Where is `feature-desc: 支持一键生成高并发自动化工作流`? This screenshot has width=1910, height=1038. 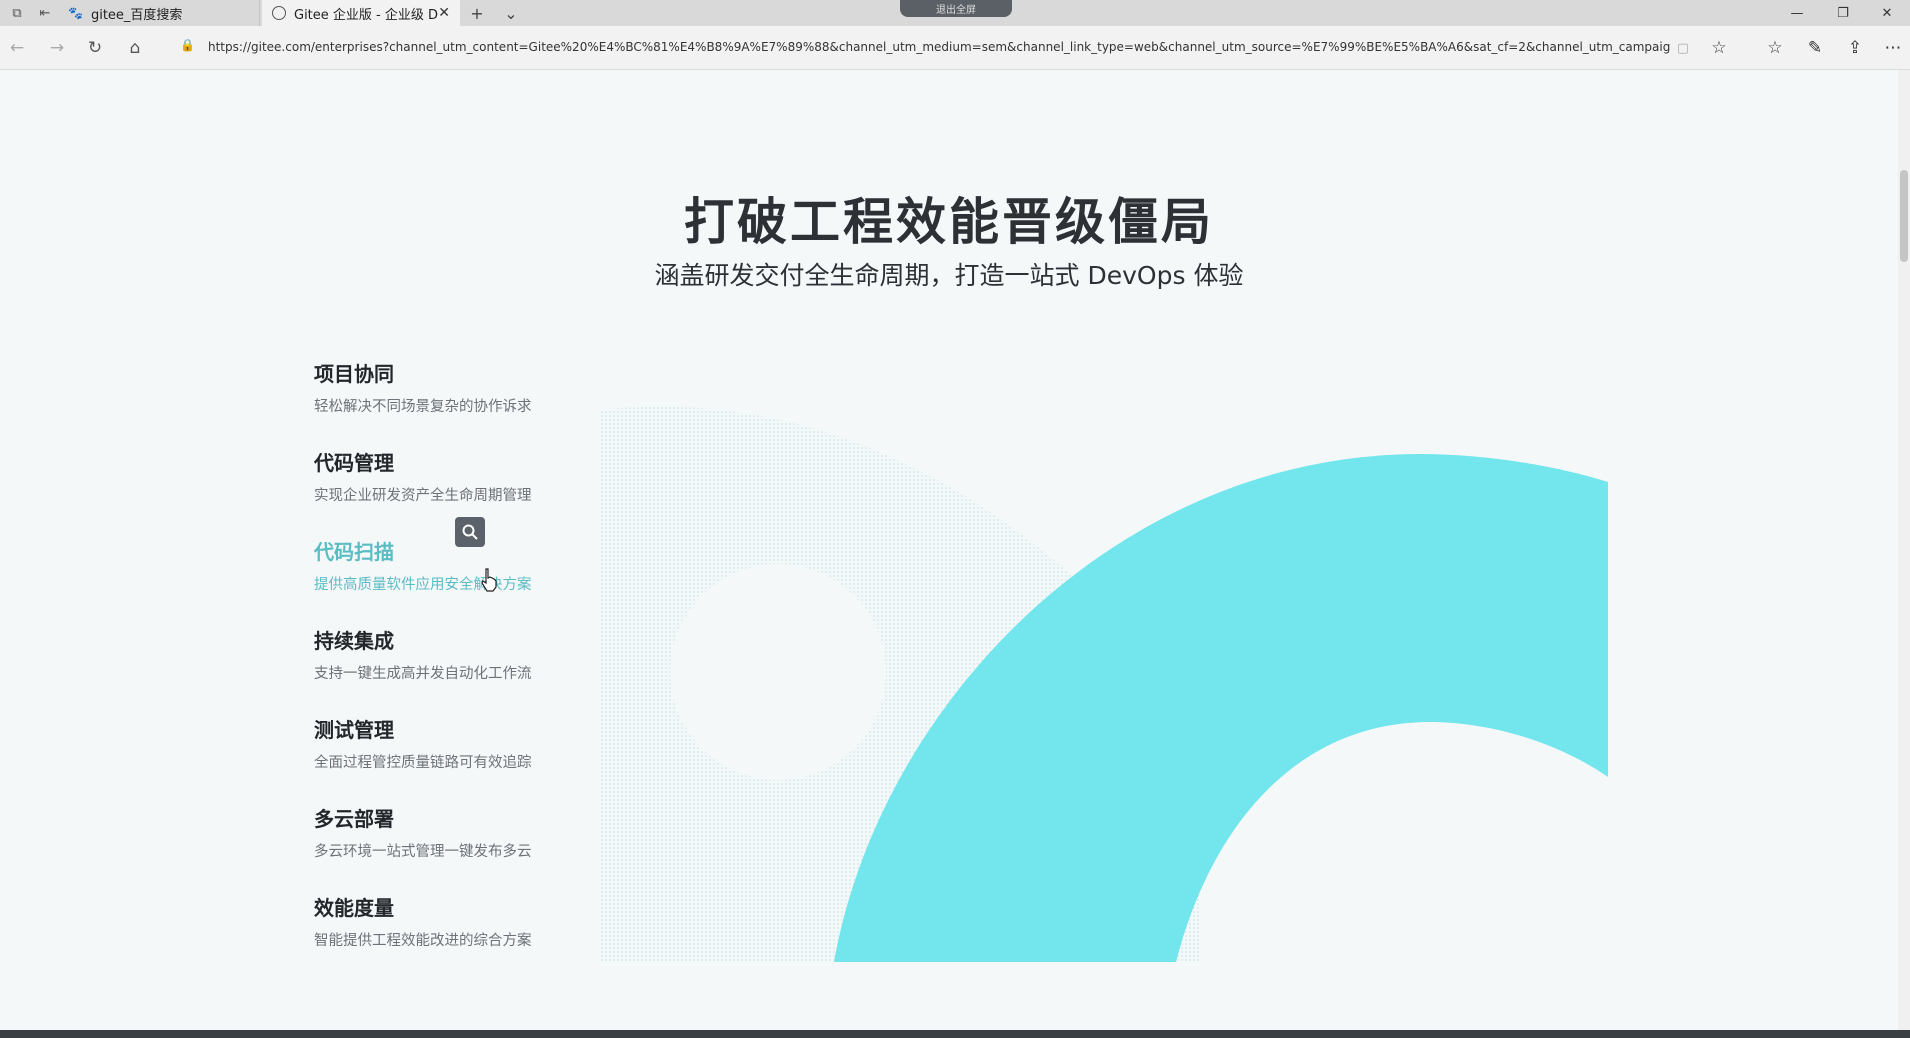 feature-desc: 支持一键生成高并发自动化工作流 is located at coordinates (423, 674).